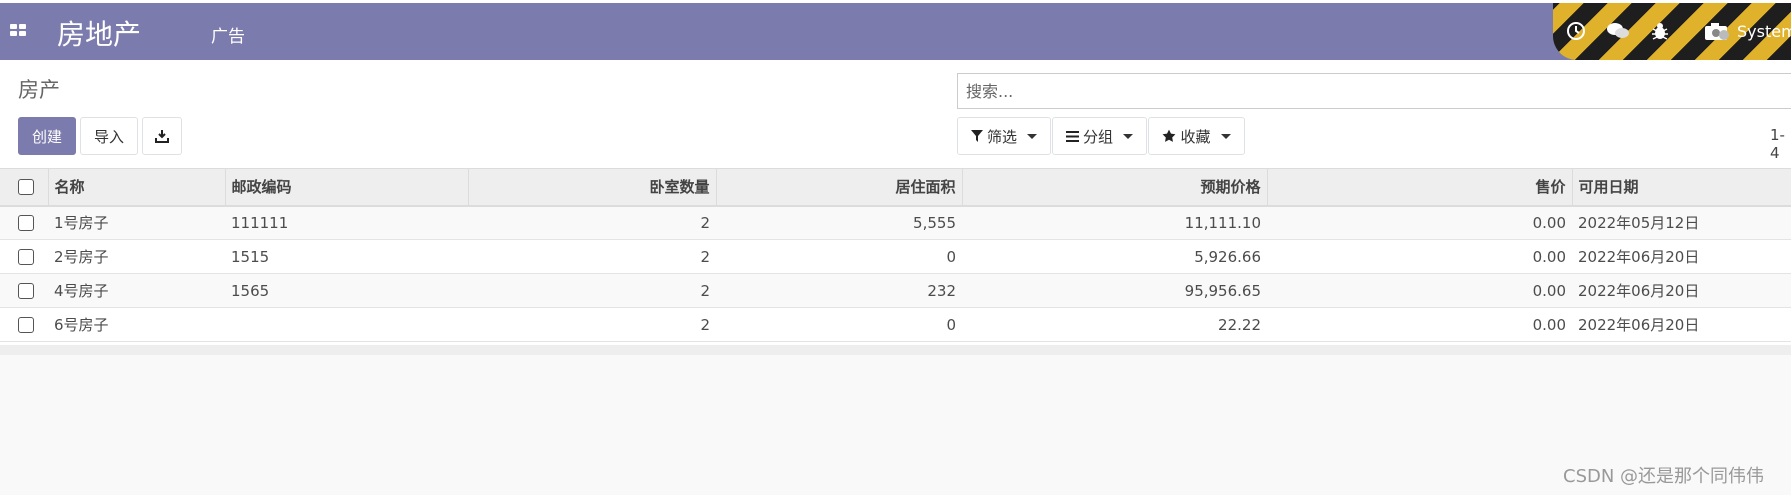  What do you see at coordinates (136, 222) in the screenshot?
I see `cell-name: 1号房子` at bounding box center [136, 222].